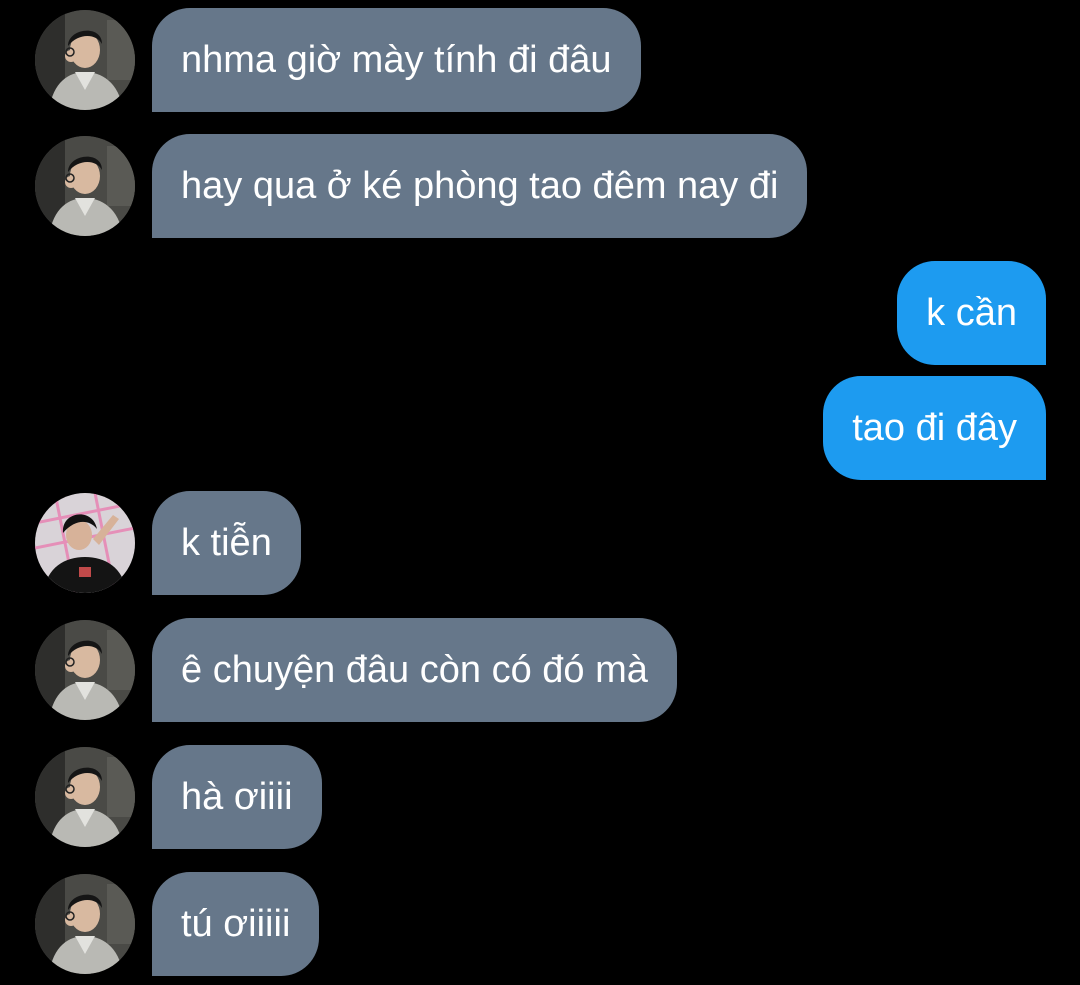 This screenshot has height=985, width=1080. What do you see at coordinates (237, 797) in the screenshot?
I see `message-bubble: hà ơiiii` at bounding box center [237, 797].